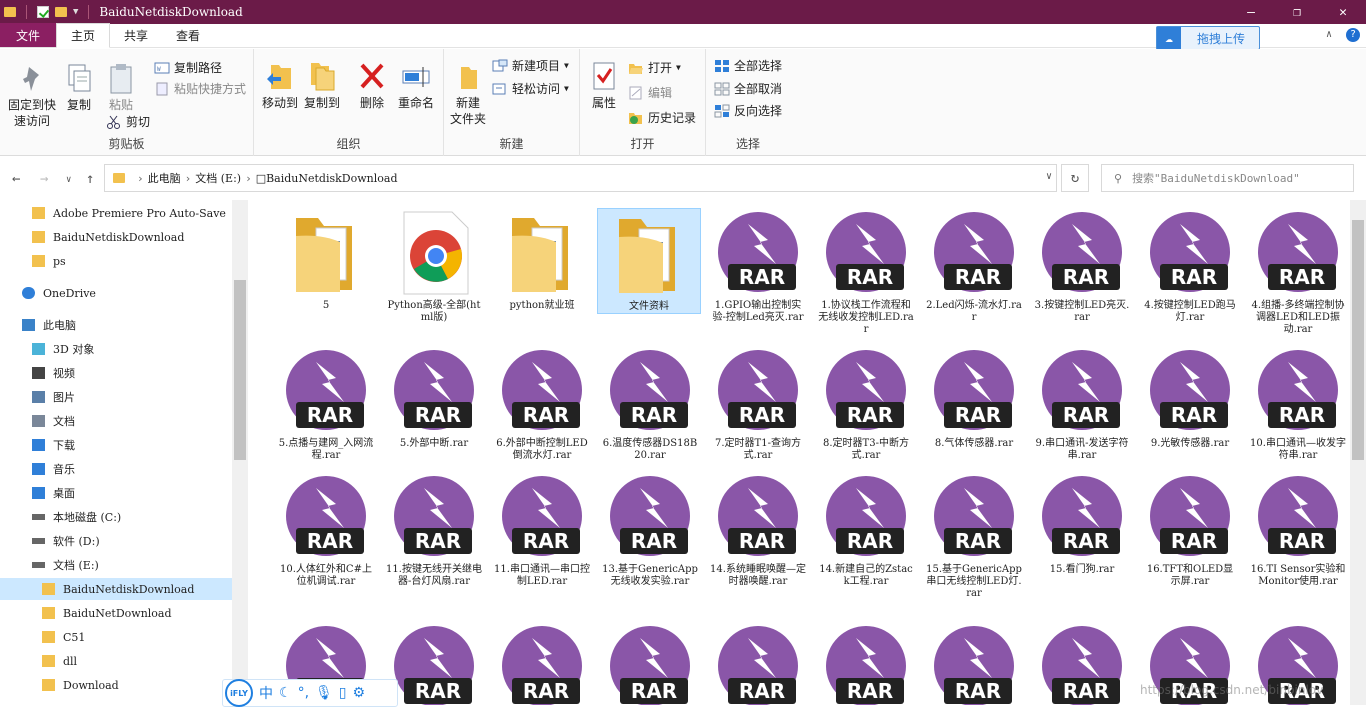 The height and width of the screenshot is (711, 1366). I want to click on pin-quick-access-button: 固定到快速访问, so click(32, 95).